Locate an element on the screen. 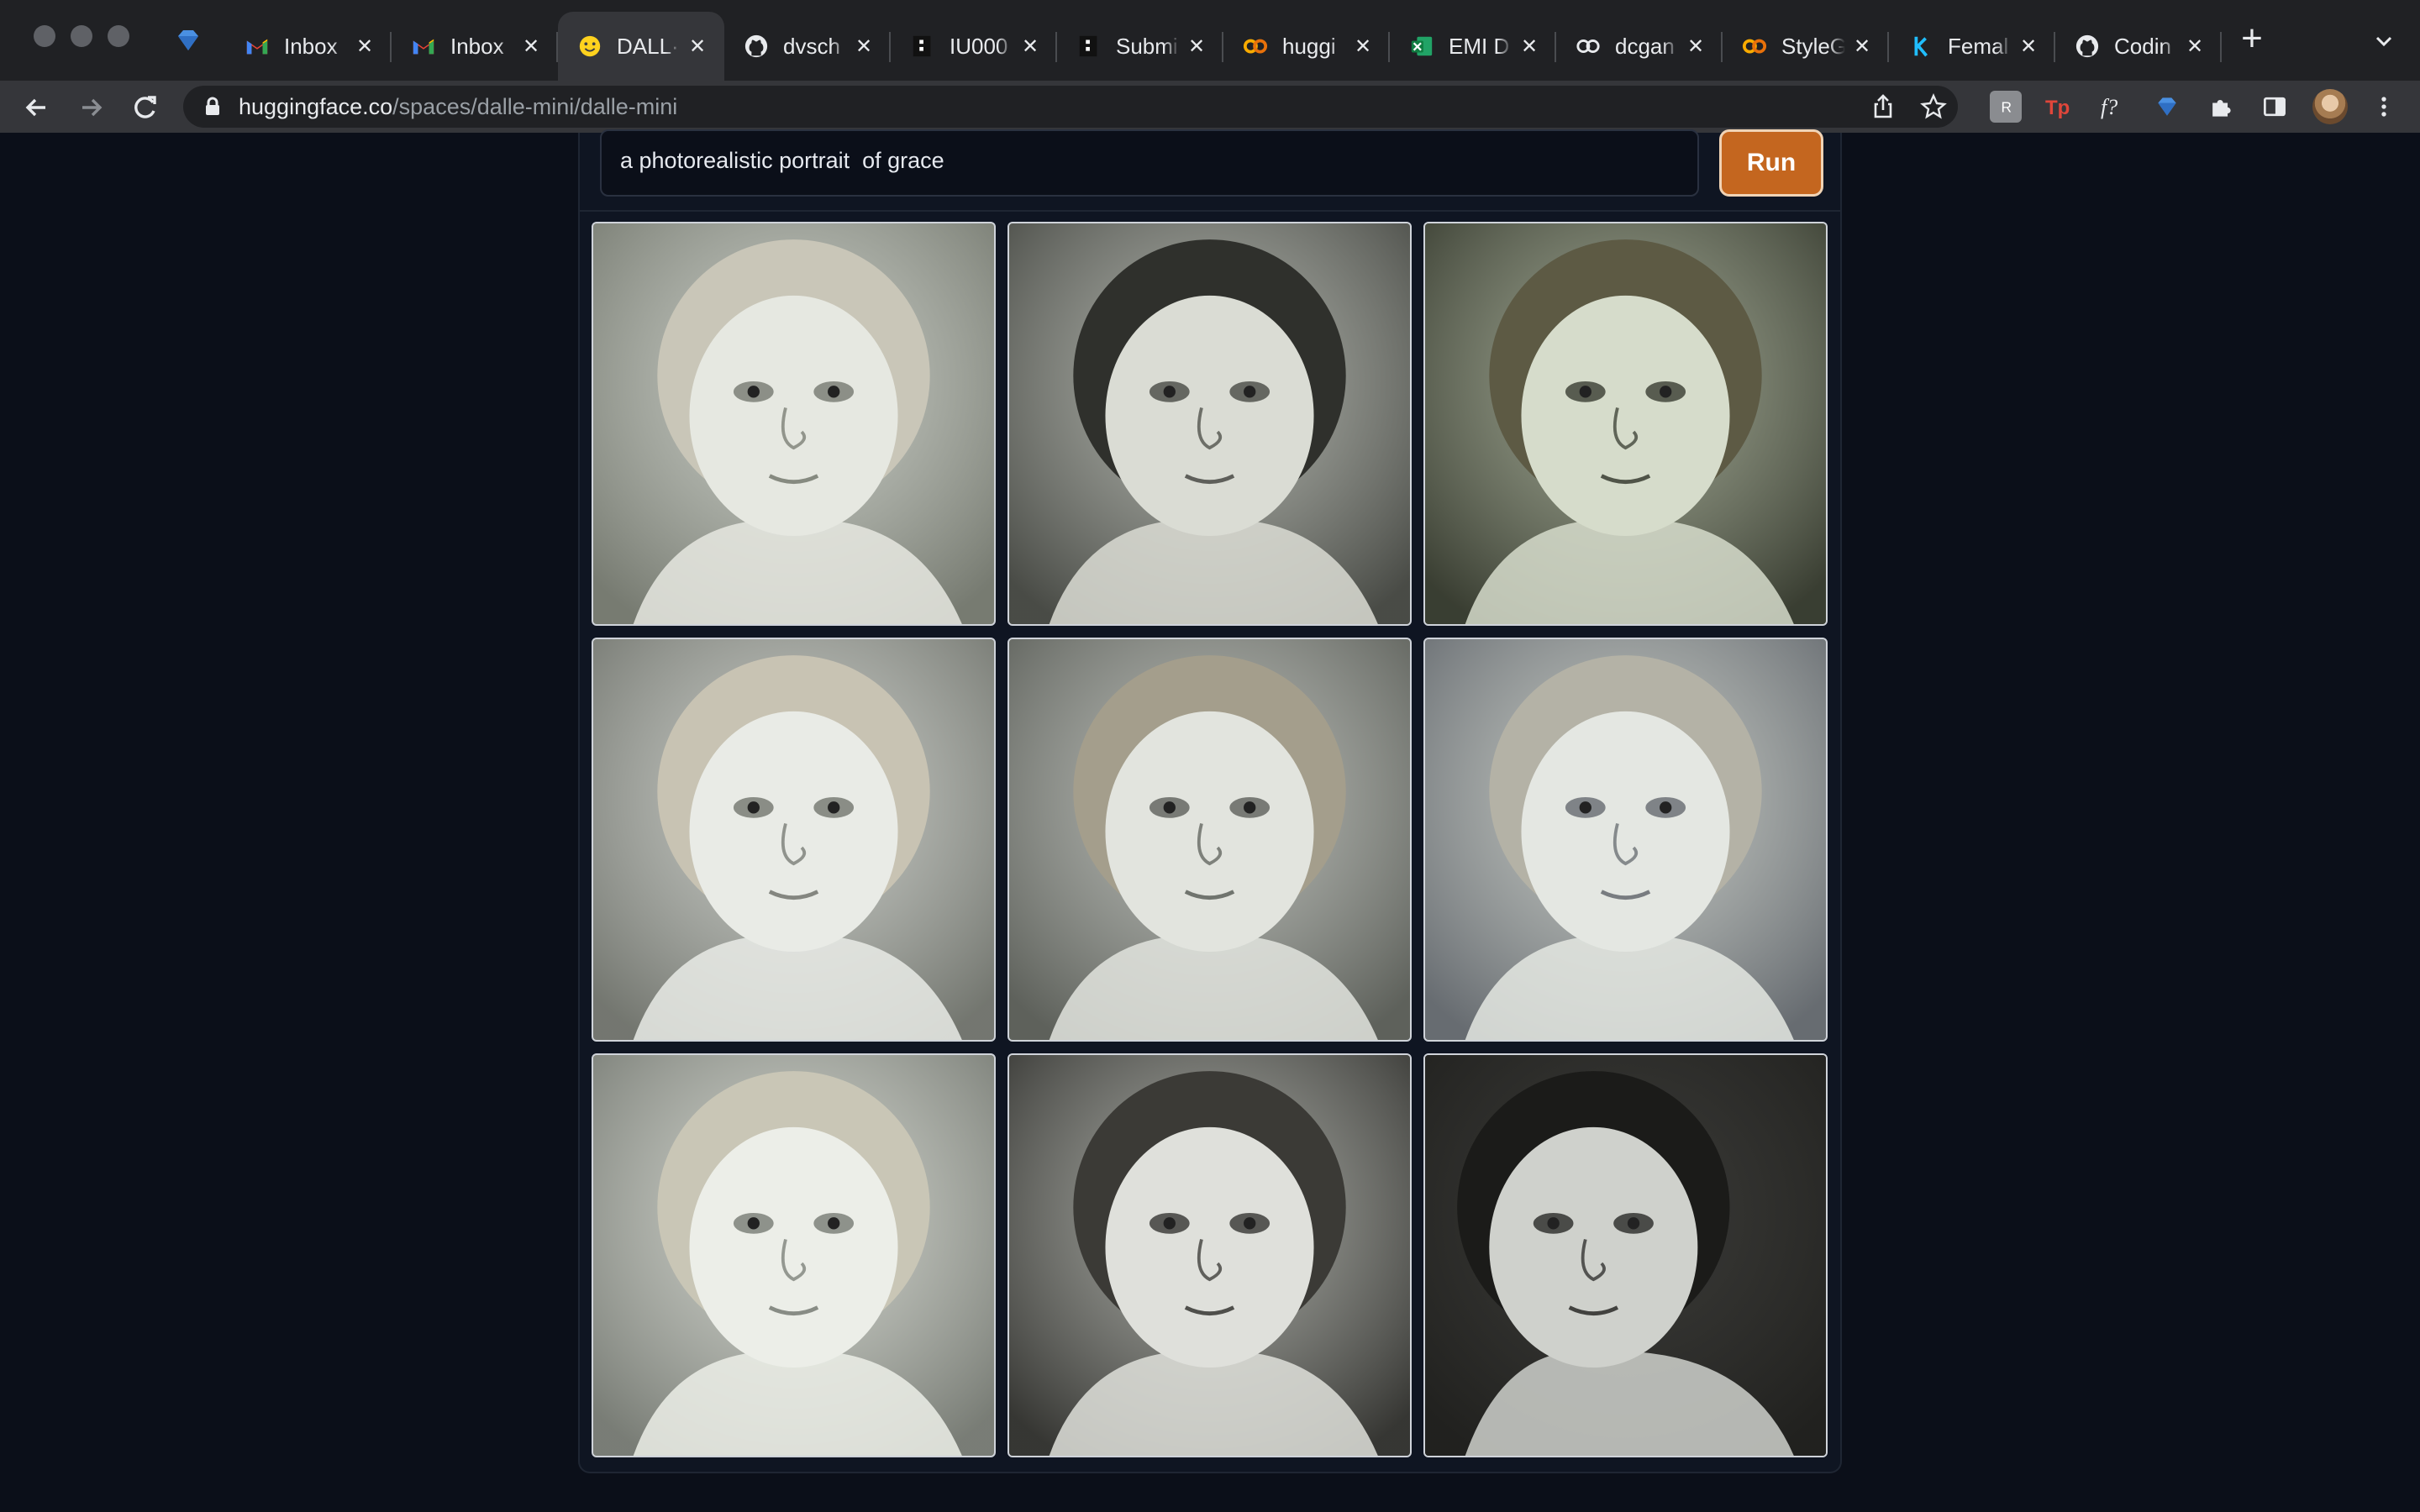  tab-3: DALL·E mini✕ is located at coordinates (641, 46).